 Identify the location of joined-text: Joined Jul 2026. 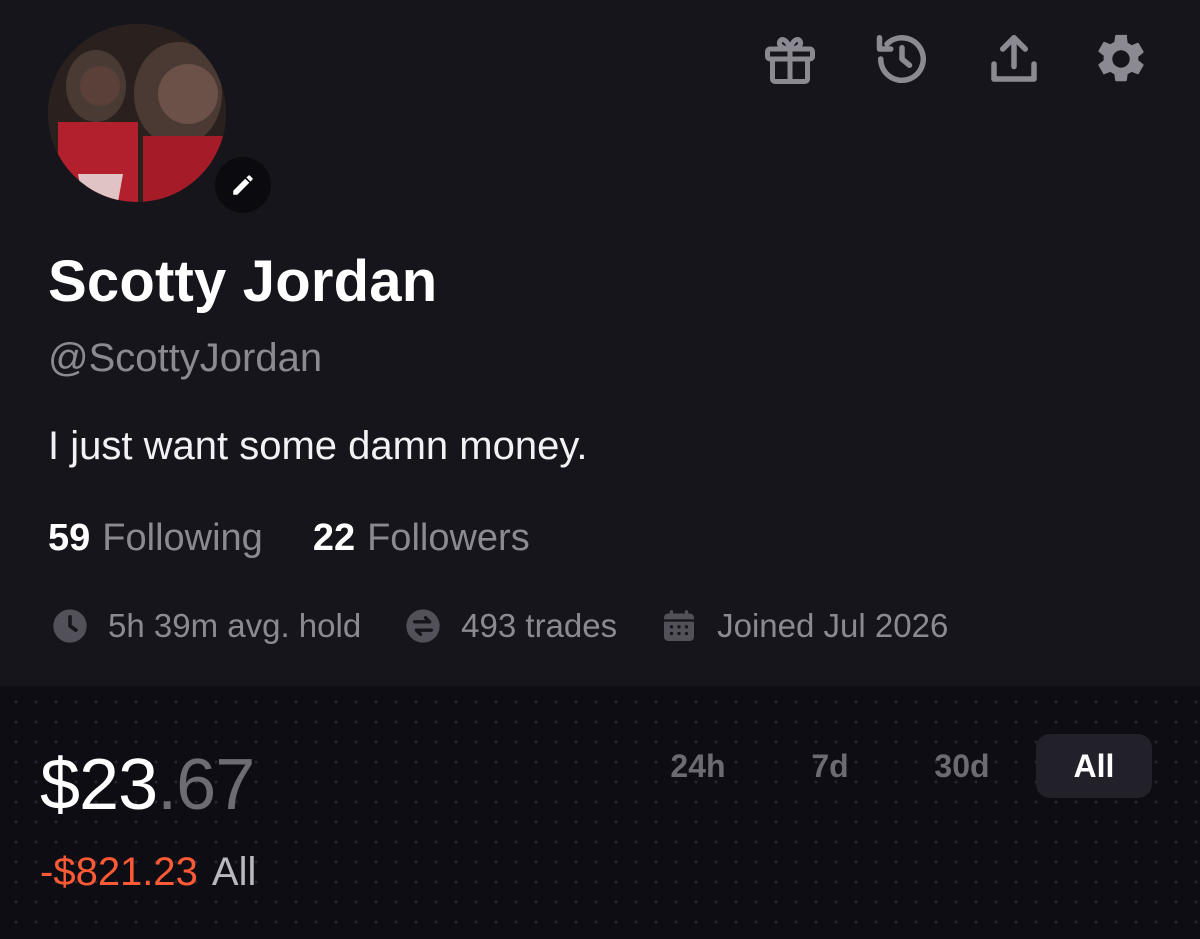
(833, 625).